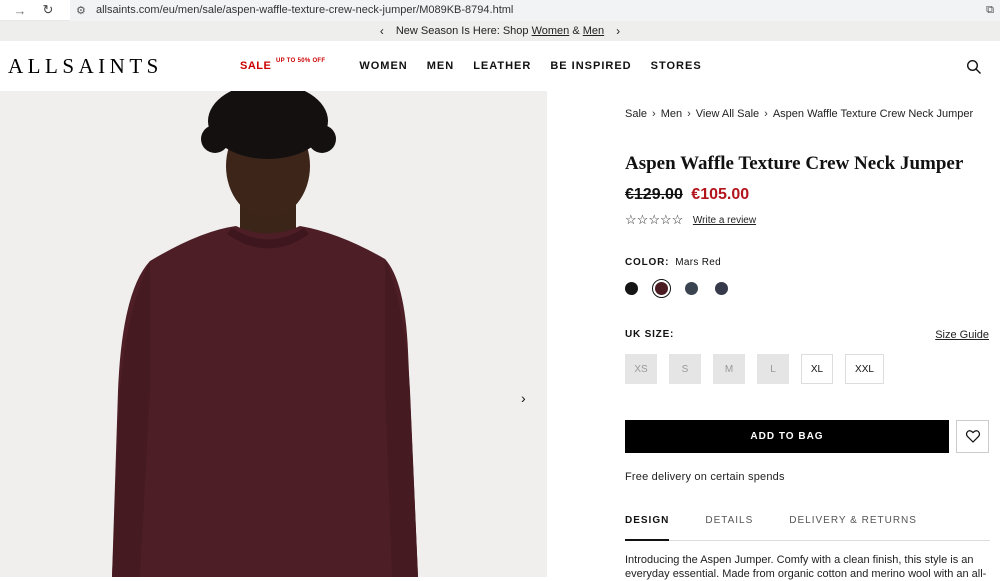 This screenshot has height=581, width=1000. I want to click on tab-delivery-returns: DELIVERY & RETURNS, so click(853, 528).